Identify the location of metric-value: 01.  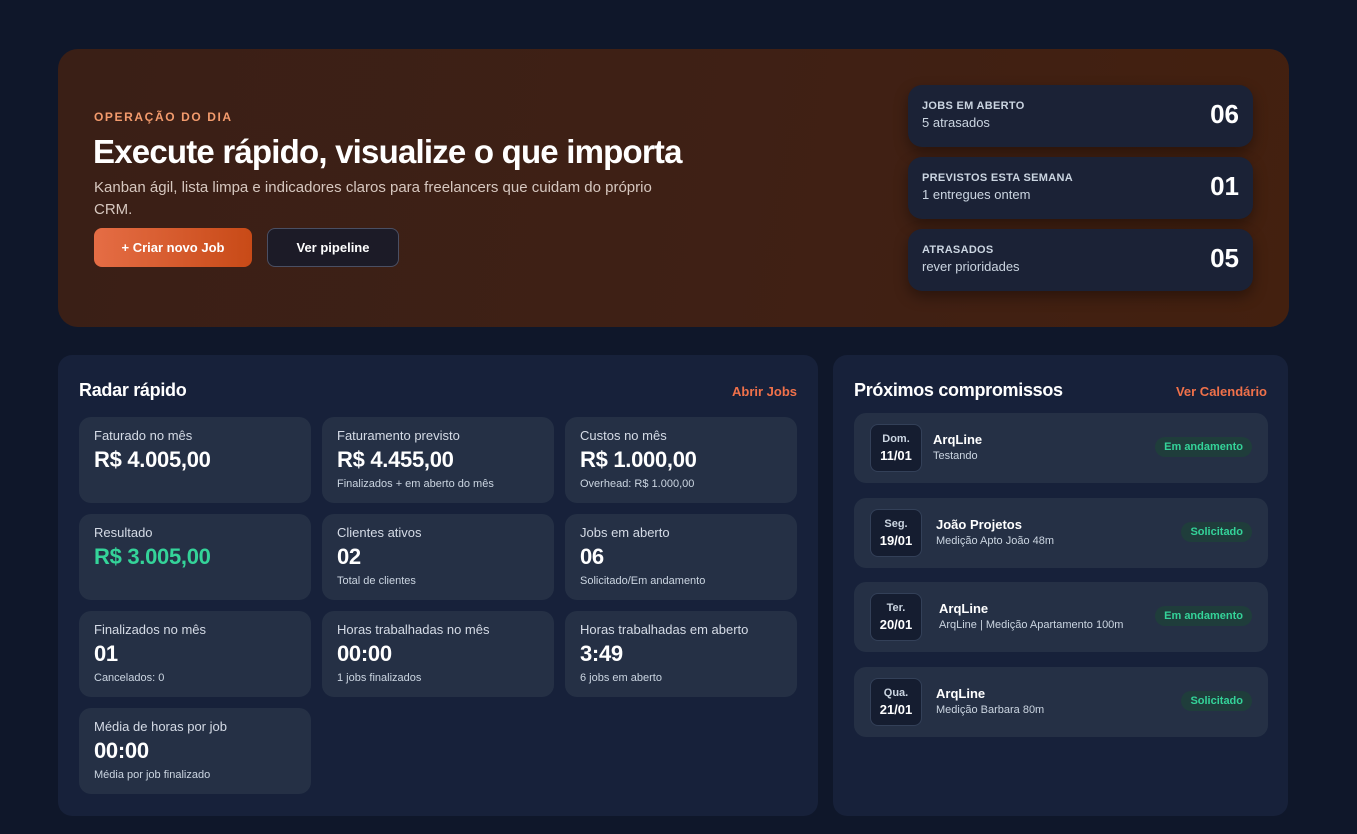
(106, 653).